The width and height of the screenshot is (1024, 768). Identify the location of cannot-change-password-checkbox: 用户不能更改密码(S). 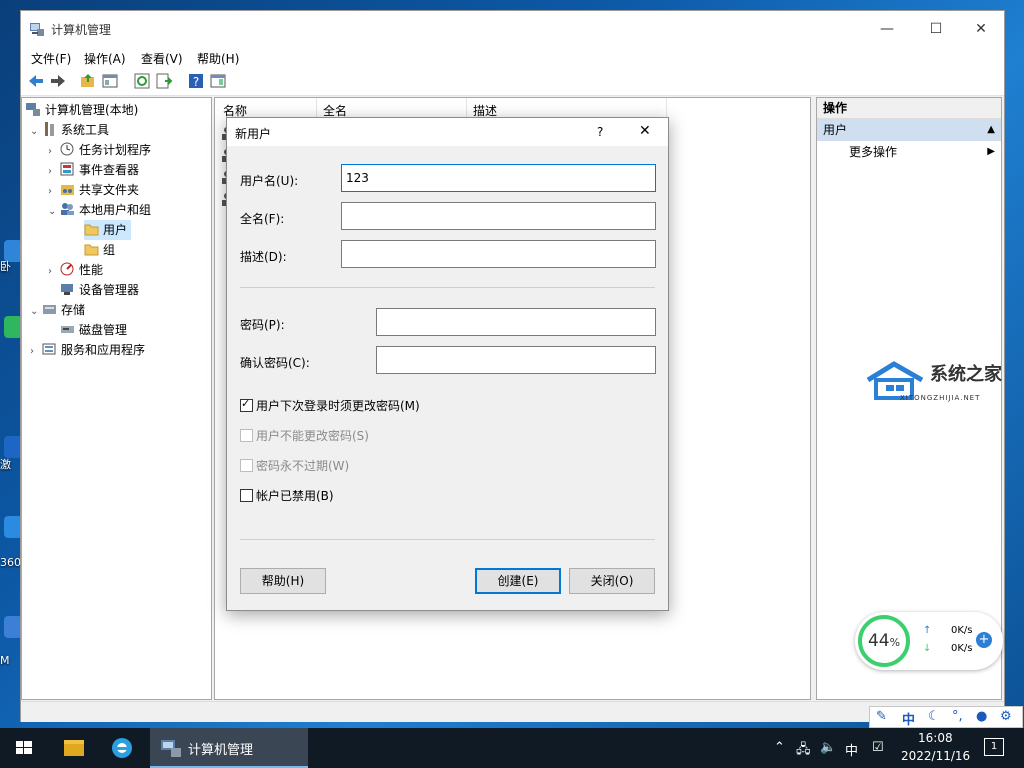
(304, 435).